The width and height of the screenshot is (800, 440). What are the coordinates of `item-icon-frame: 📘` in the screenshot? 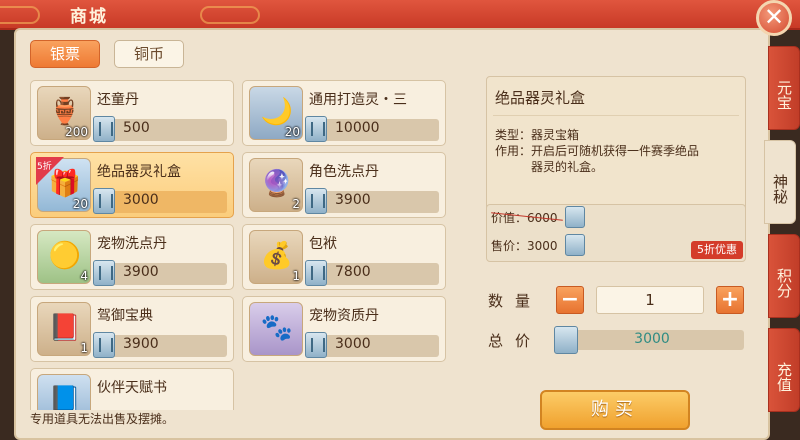 It's located at (64, 392).